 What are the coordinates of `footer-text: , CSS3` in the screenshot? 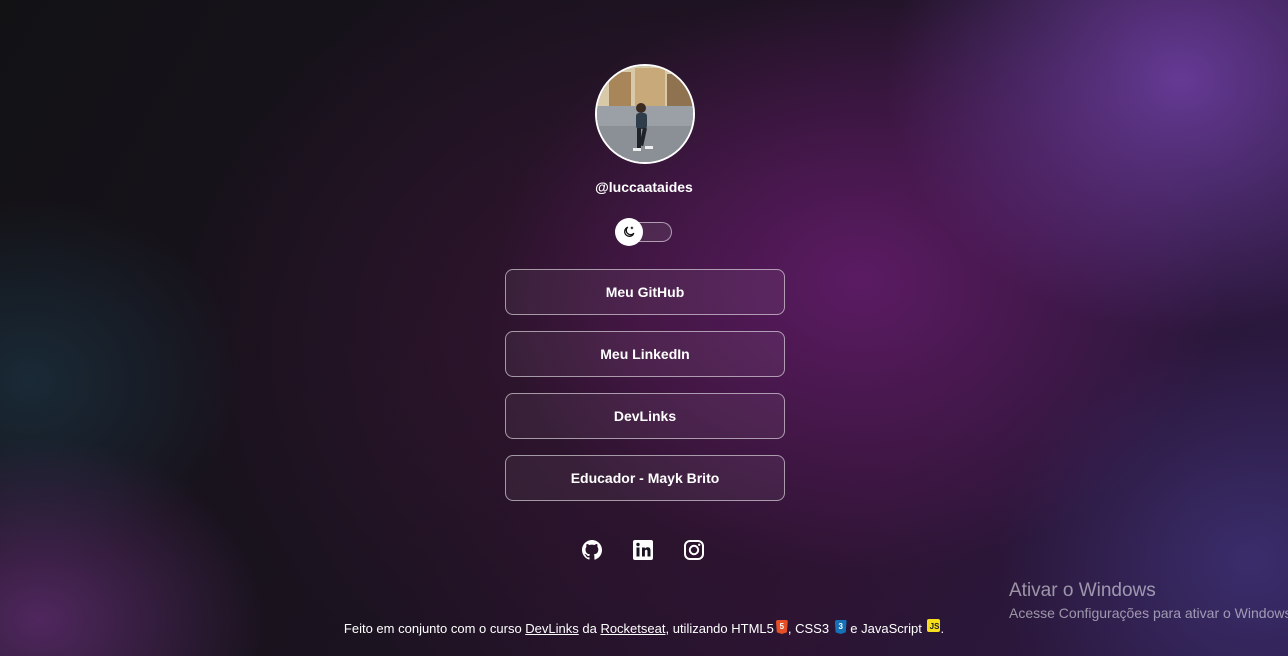 It's located at (810, 628).